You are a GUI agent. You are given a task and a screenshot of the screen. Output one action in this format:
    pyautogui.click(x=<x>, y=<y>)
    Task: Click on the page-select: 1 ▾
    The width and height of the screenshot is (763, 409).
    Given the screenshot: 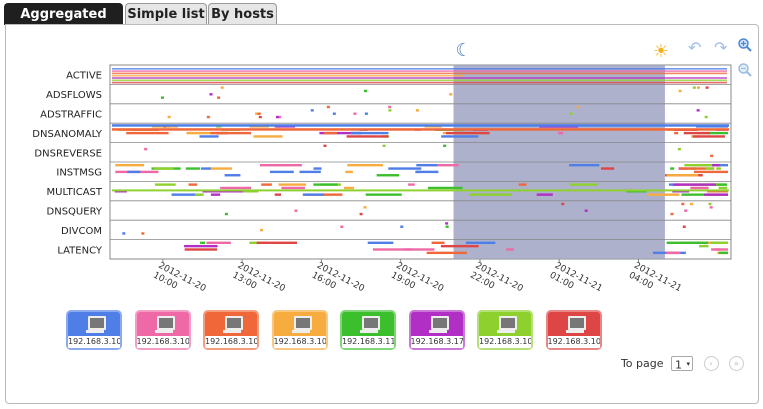 What is the action you would take?
    pyautogui.click(x=682, y=364)
    